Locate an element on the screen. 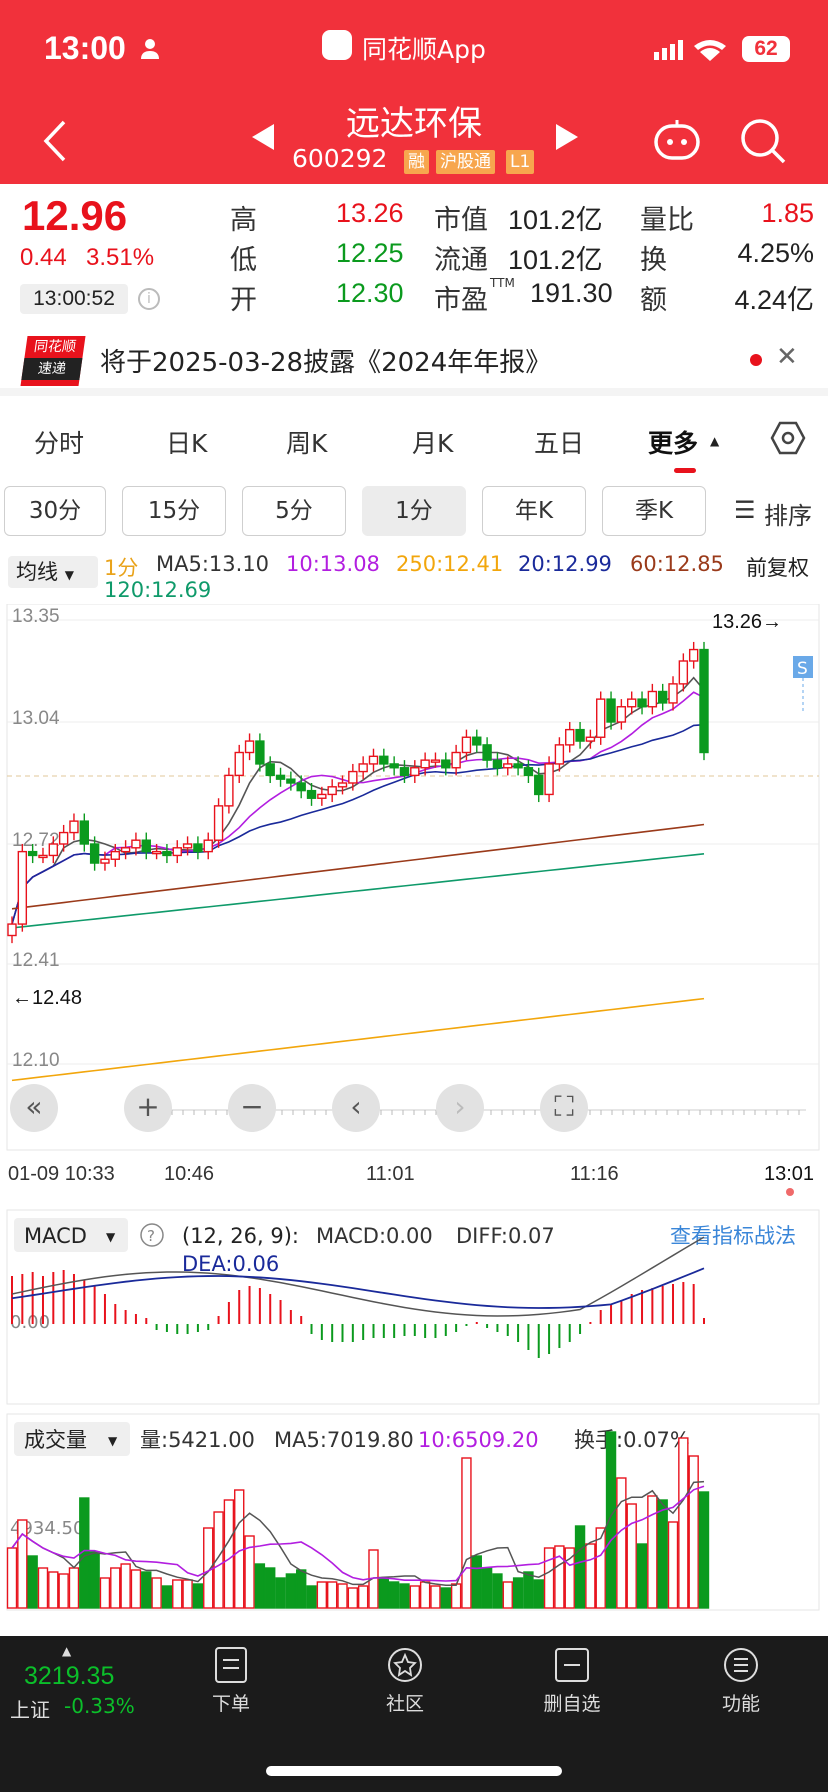 The width and height of the screenshot is (828, 1792). robot-assistant-icon is located at coordinates (677, 140).